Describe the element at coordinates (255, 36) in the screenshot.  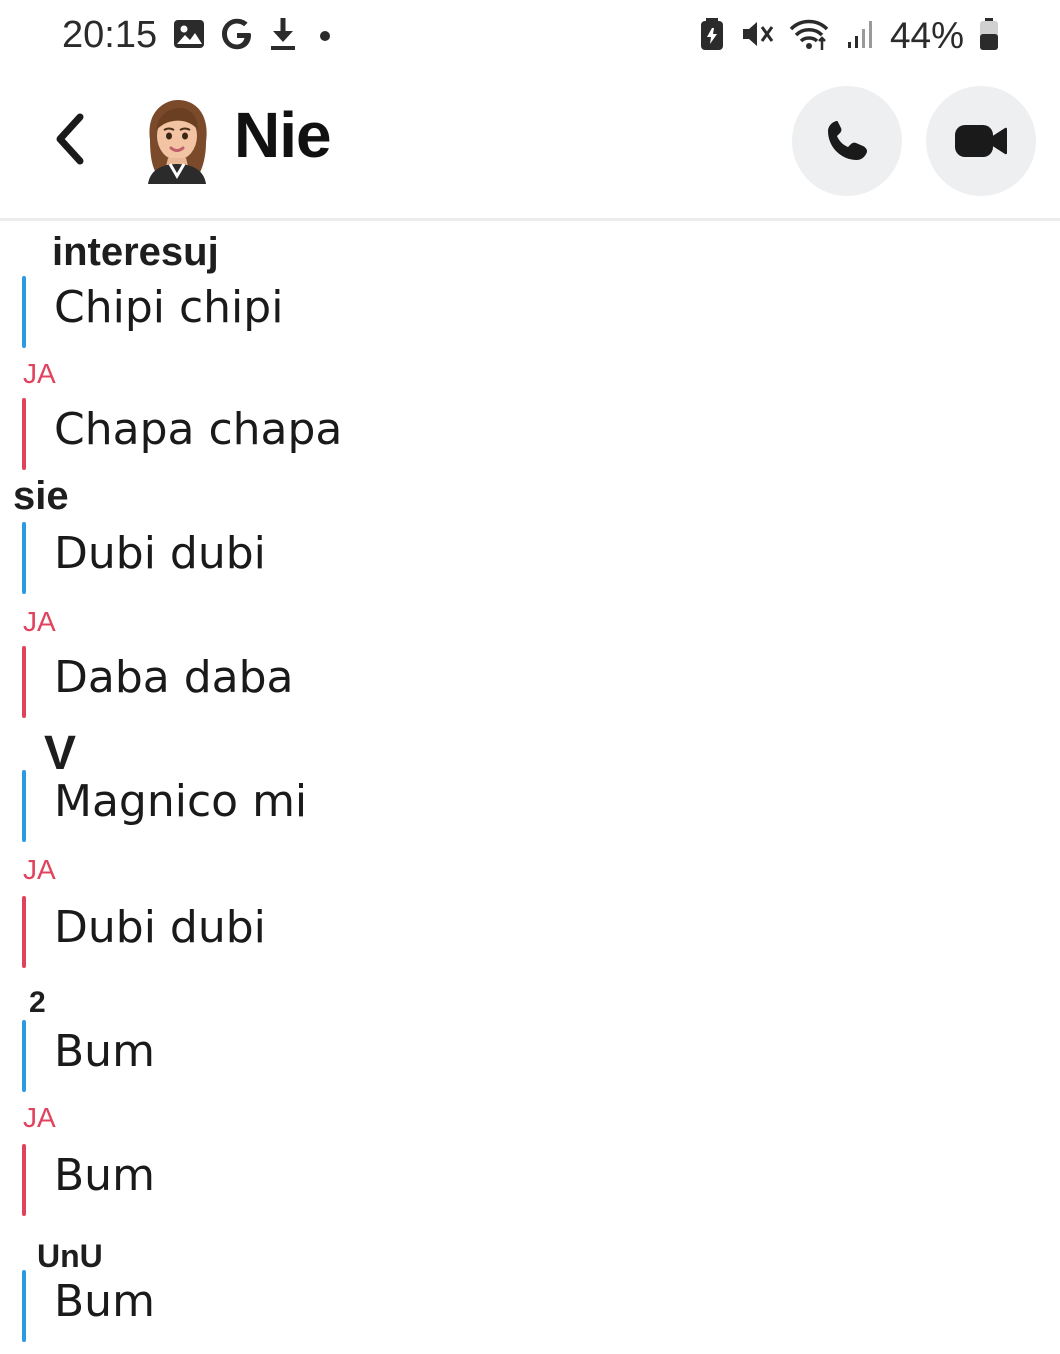
I see `notification-icons` at that location.